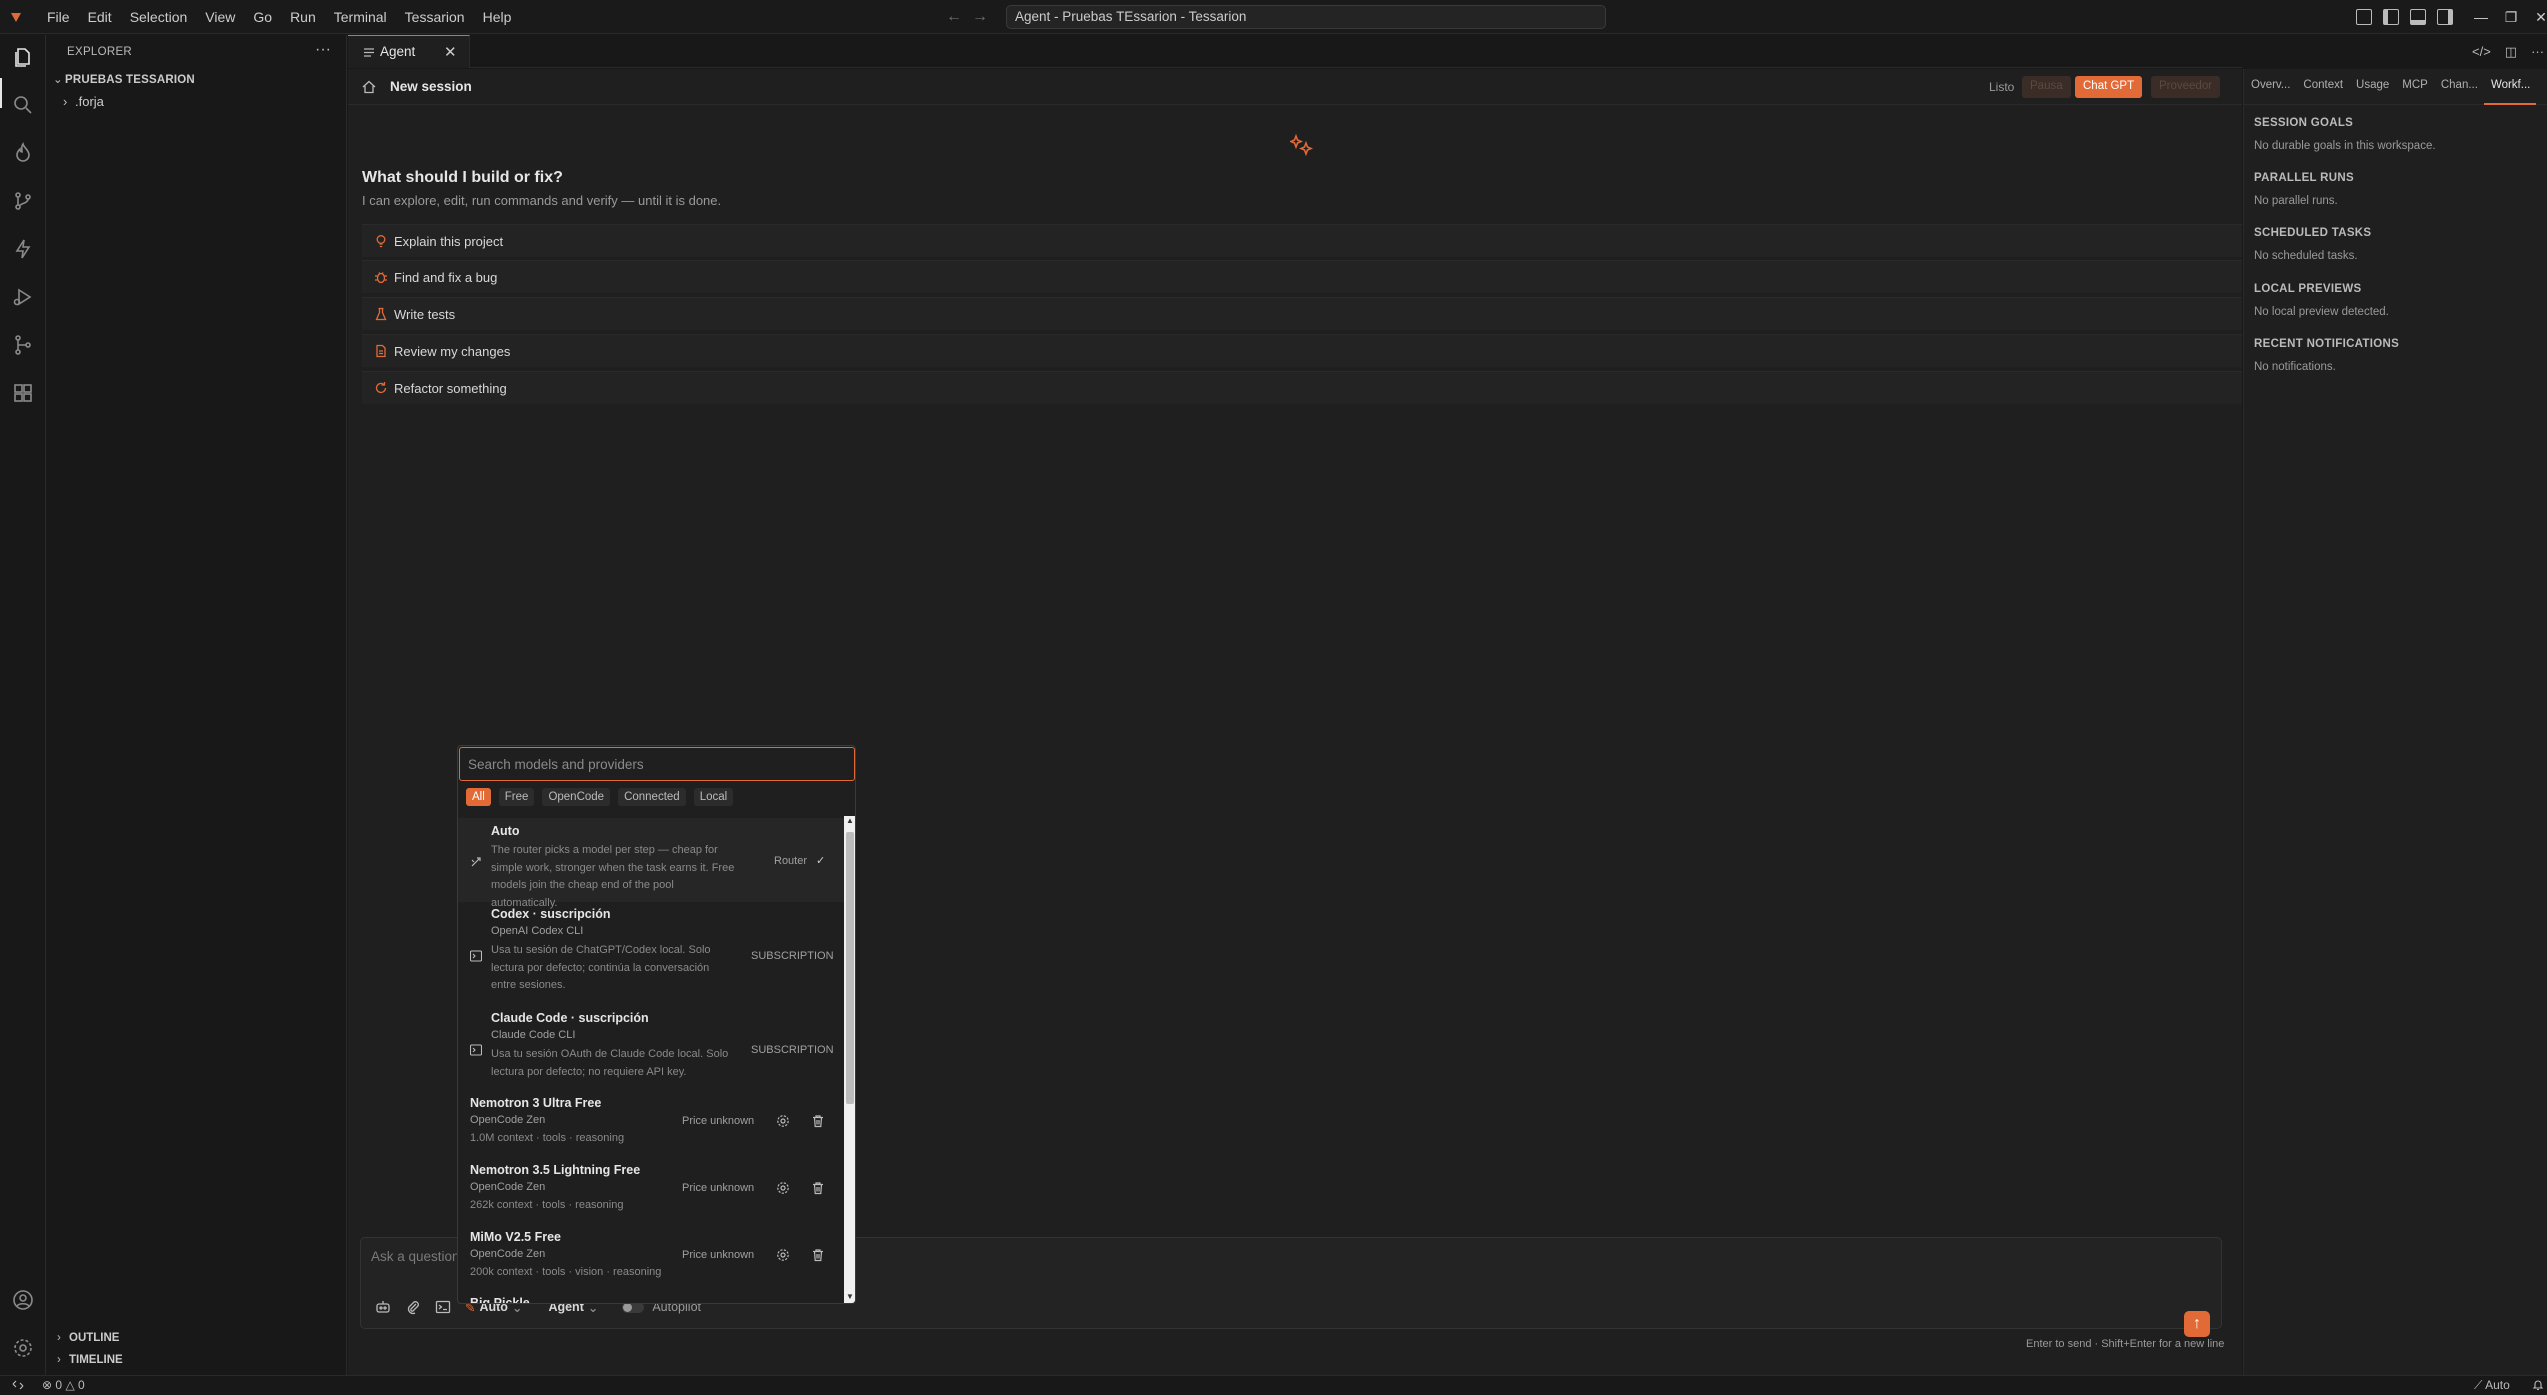  What do you see at coordinates (23, 57) in the screenshot?
I see `explorer-icon` at bounding box center [23, 57].